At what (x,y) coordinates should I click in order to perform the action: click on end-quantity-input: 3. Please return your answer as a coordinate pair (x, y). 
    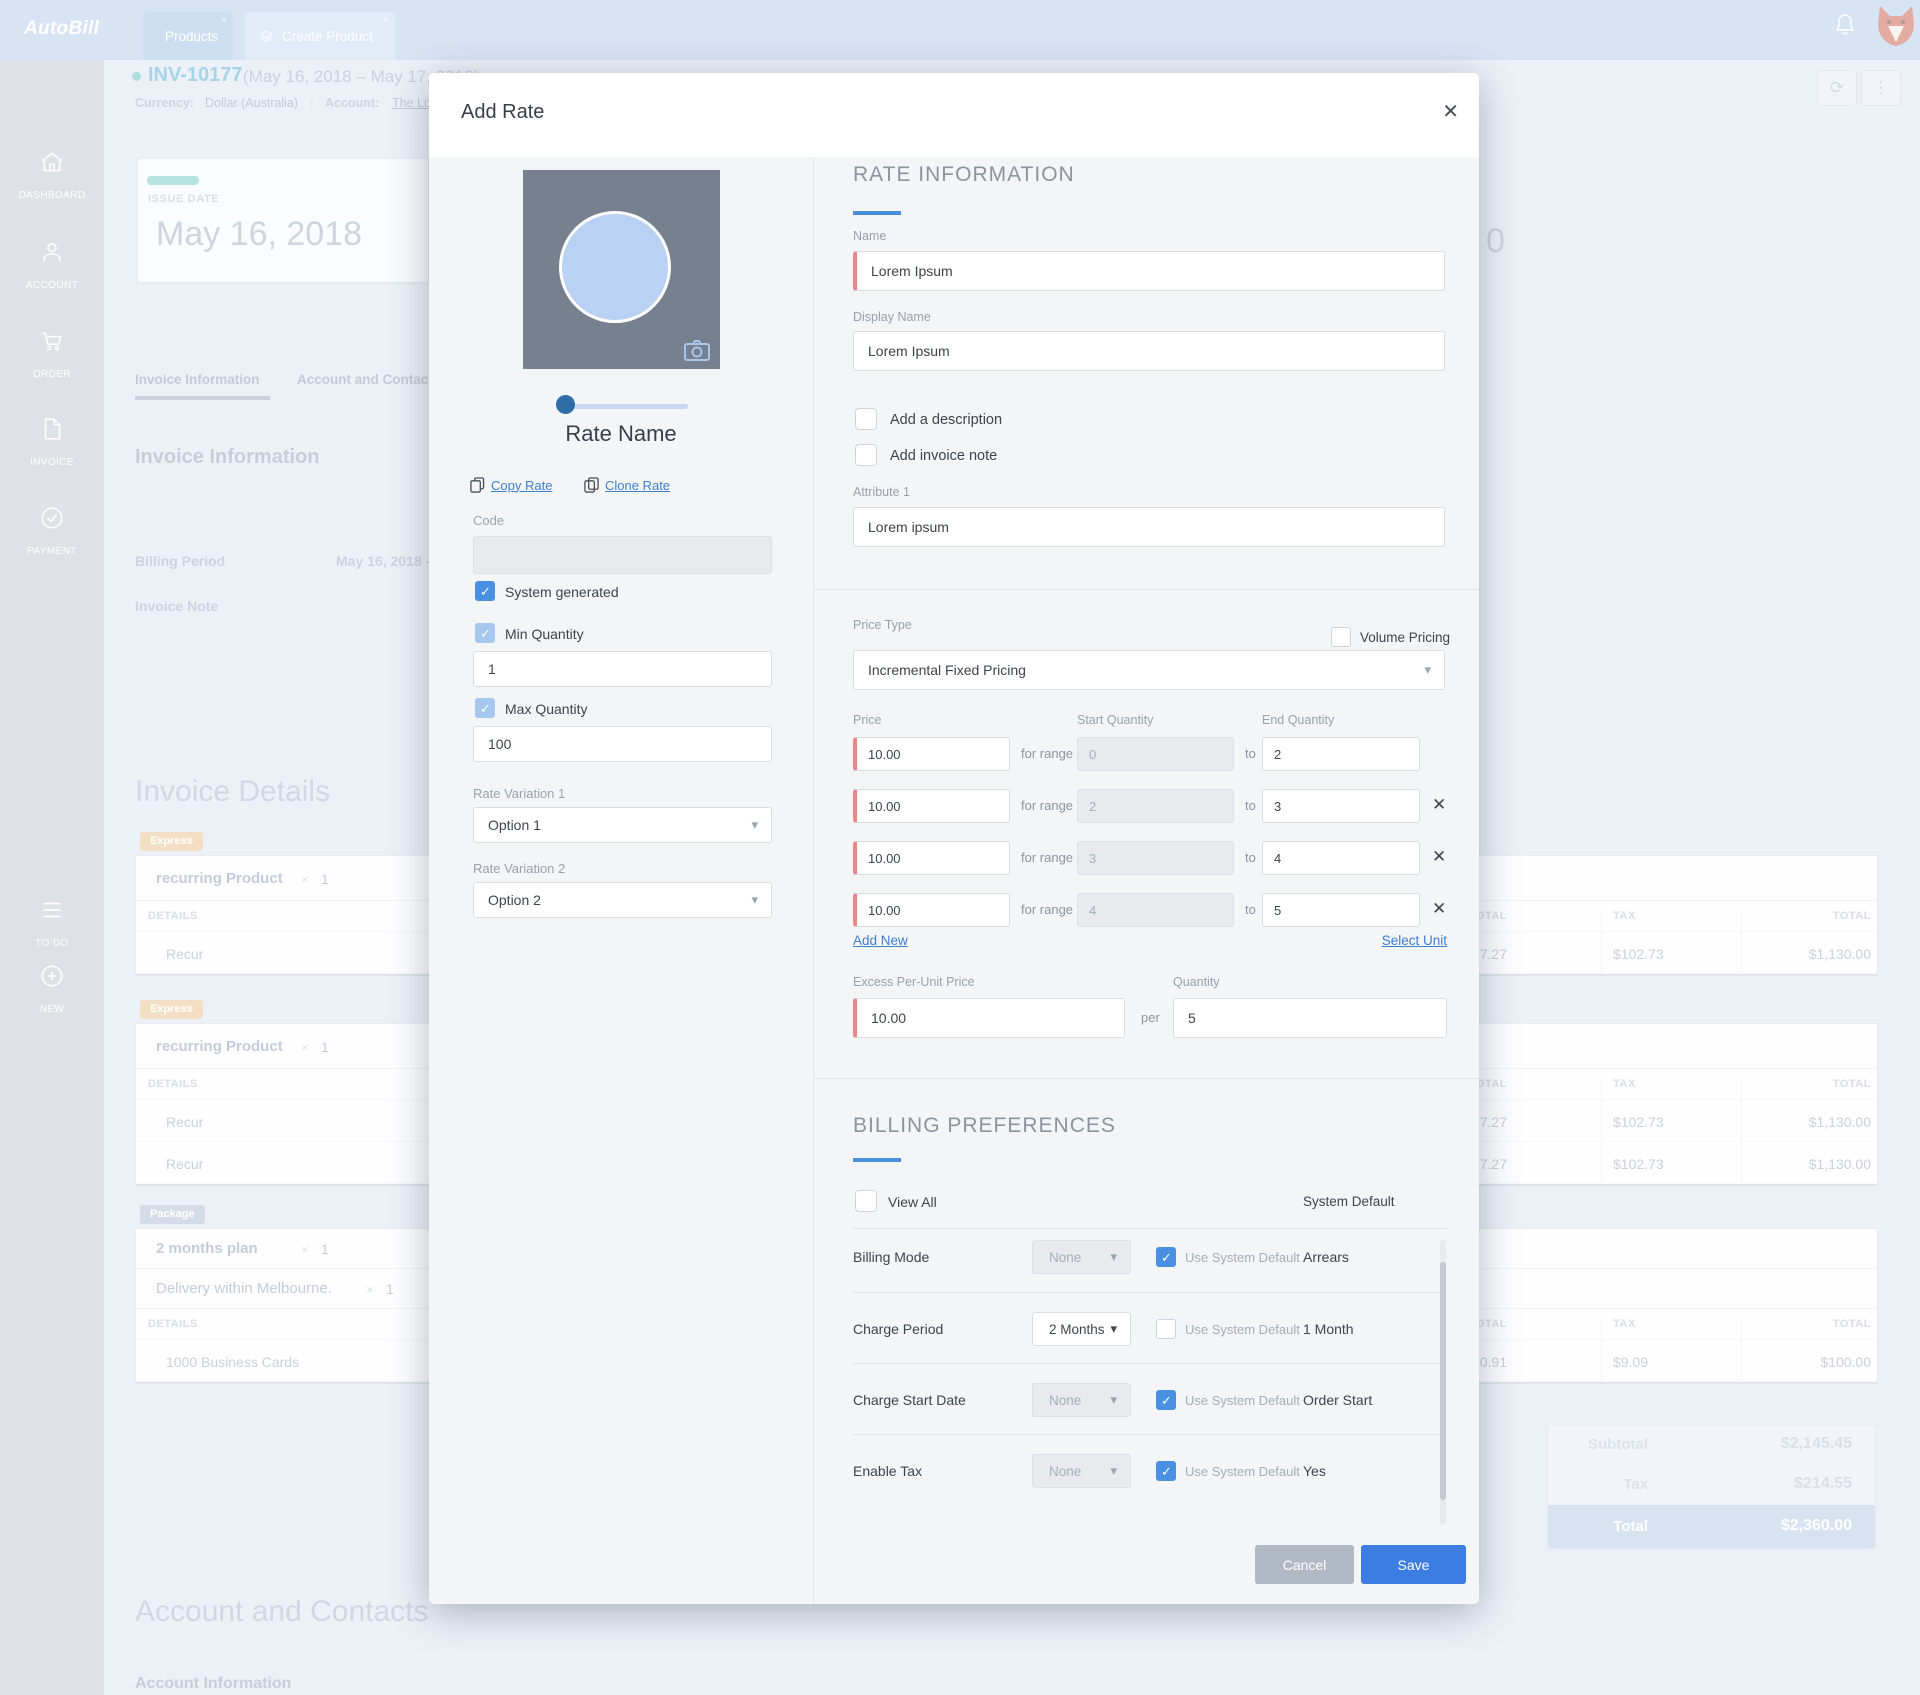
    Looking at the image, I should click on (1341, 806).